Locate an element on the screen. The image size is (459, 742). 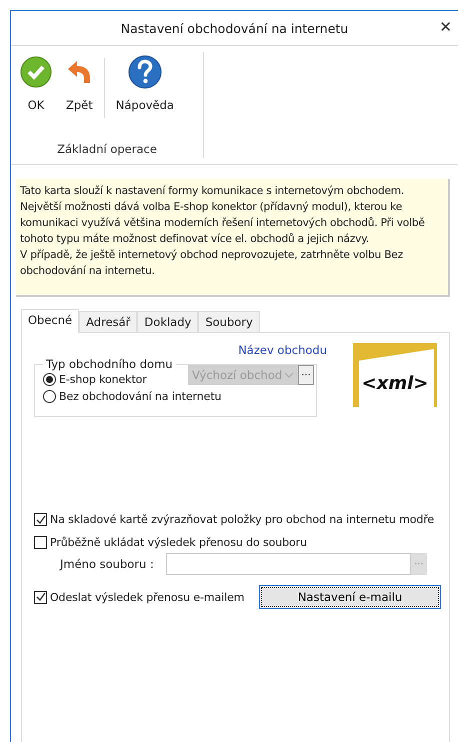
shop-name-link: Název obchodu is located at coordinates (180, 350).